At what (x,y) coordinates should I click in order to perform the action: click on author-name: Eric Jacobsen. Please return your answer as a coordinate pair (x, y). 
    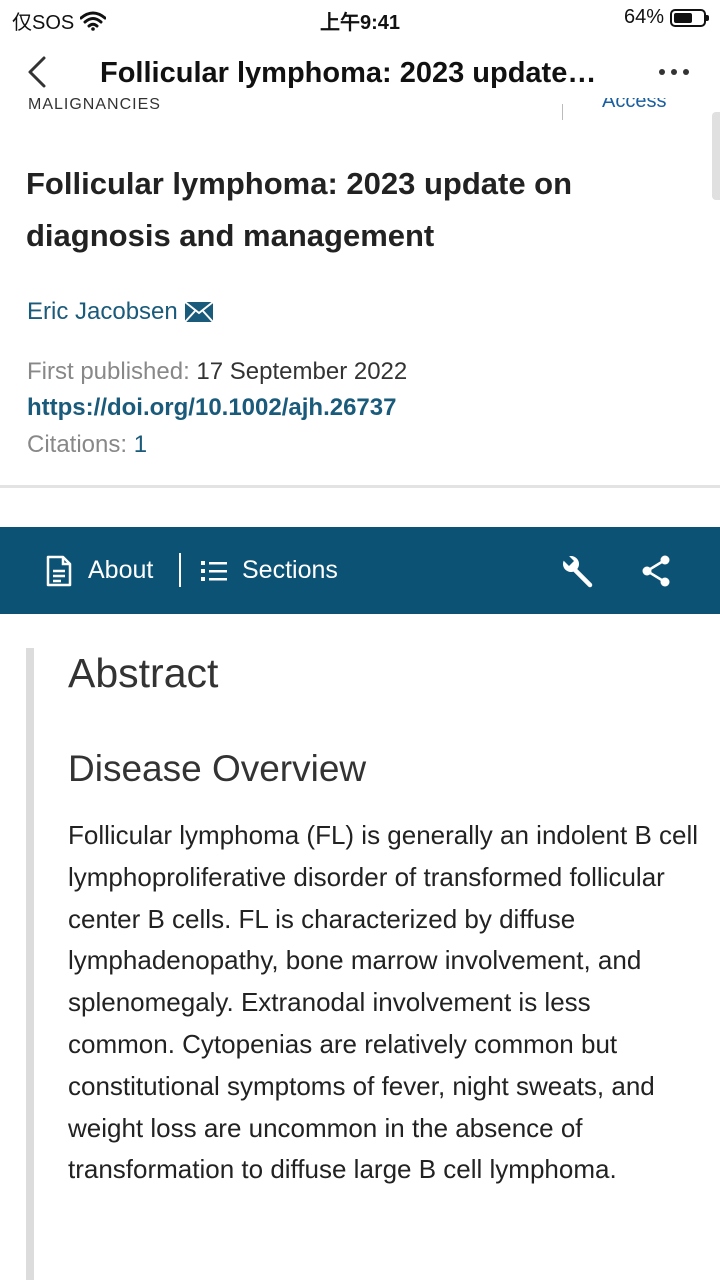
    Looking at the image, I should click on (102, 312).